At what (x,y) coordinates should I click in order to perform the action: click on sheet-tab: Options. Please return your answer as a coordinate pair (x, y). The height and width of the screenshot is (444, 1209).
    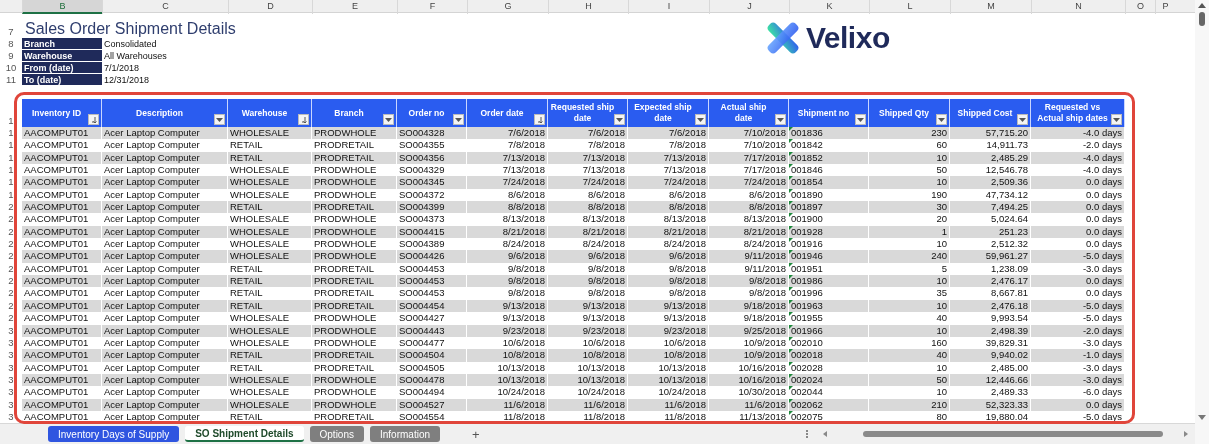
    Looking at the image, I should click on (336, 434).